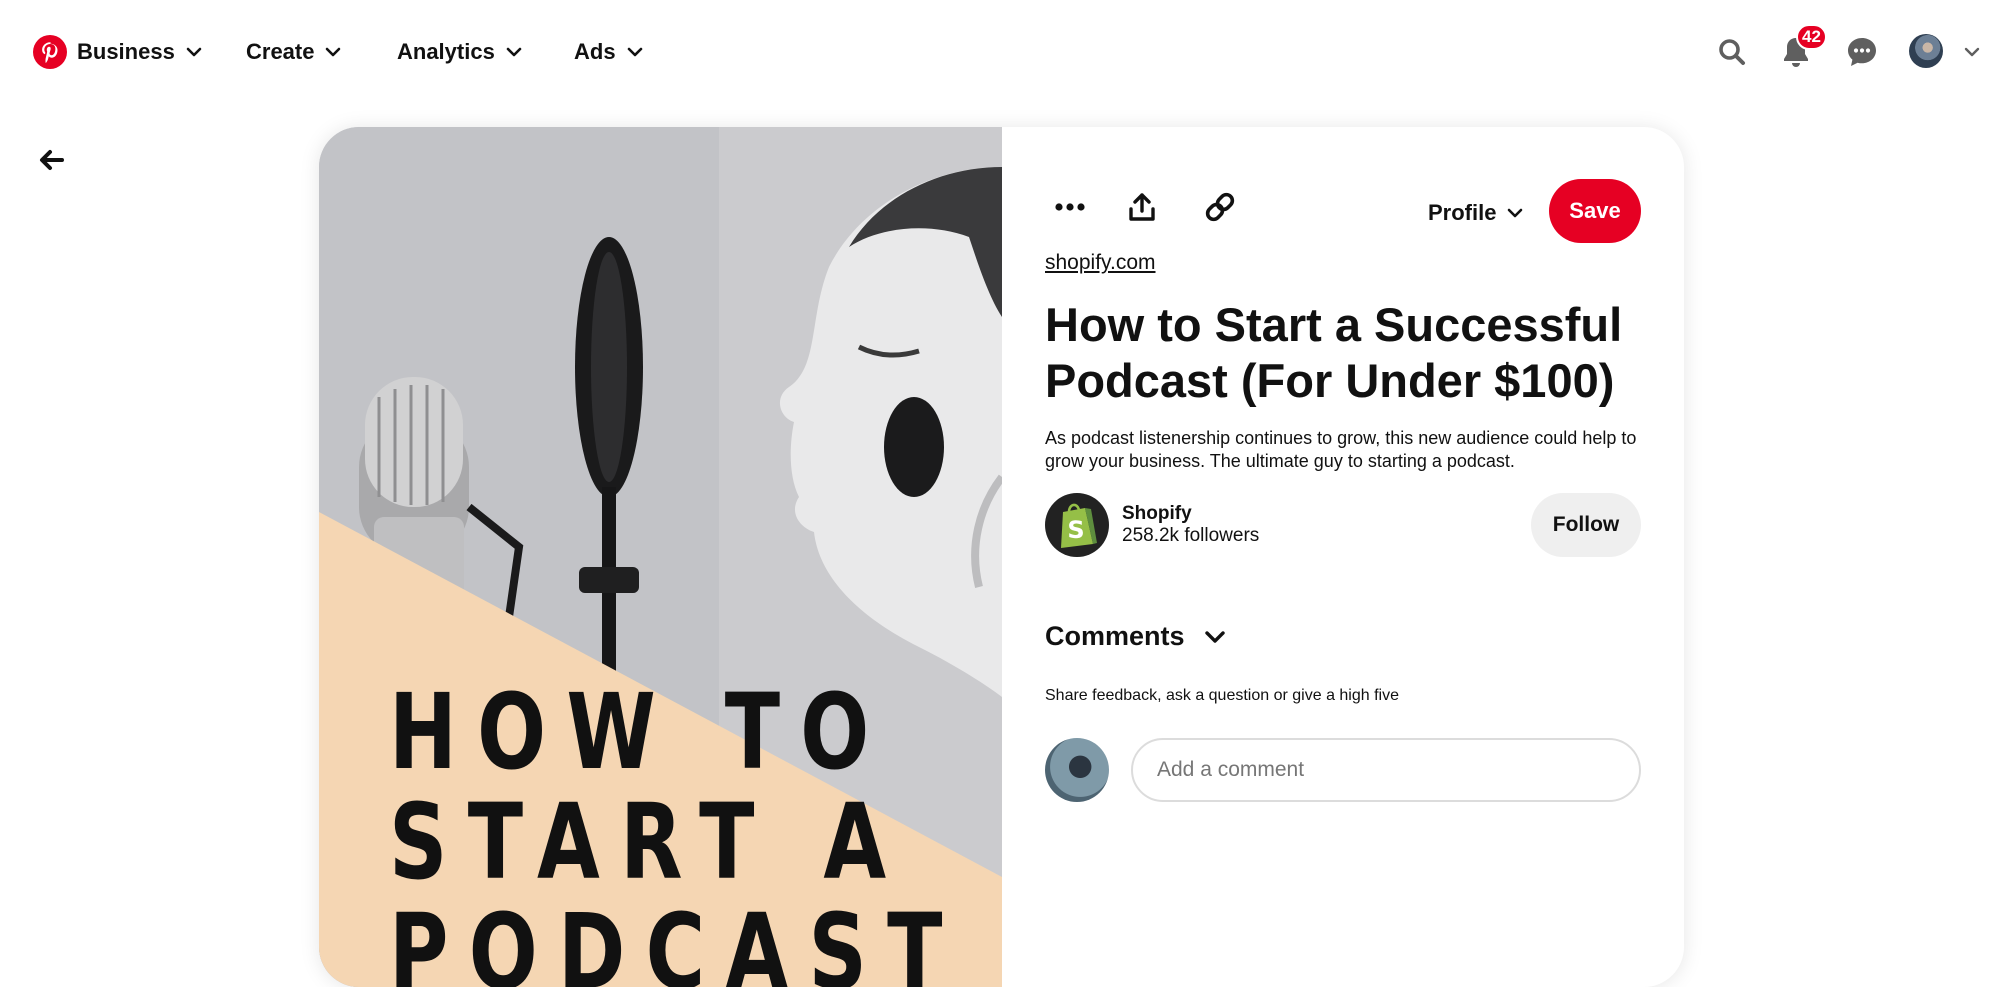  I want to click on top-navigation: Business Create Analytics Ads 42, so click(999, 52).